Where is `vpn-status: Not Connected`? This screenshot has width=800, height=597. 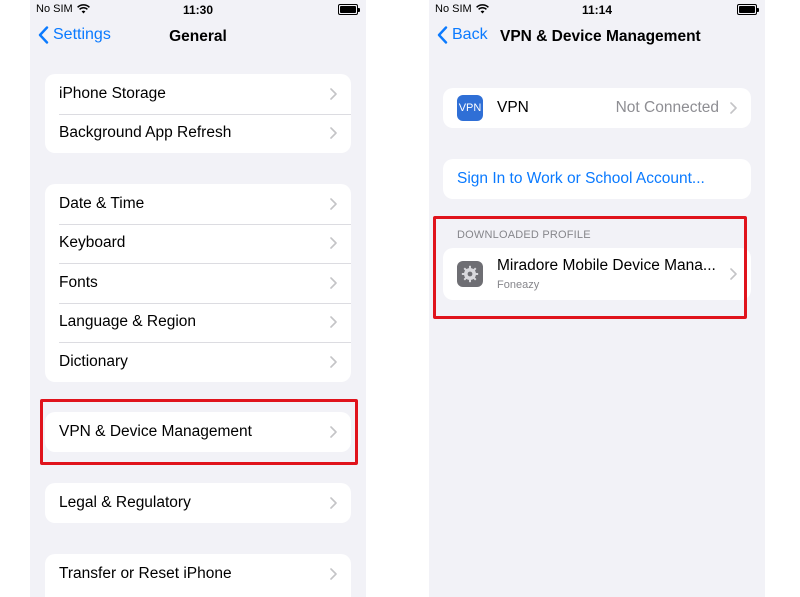
vpn-status: Not Connected is located at coordinates (667, 107).